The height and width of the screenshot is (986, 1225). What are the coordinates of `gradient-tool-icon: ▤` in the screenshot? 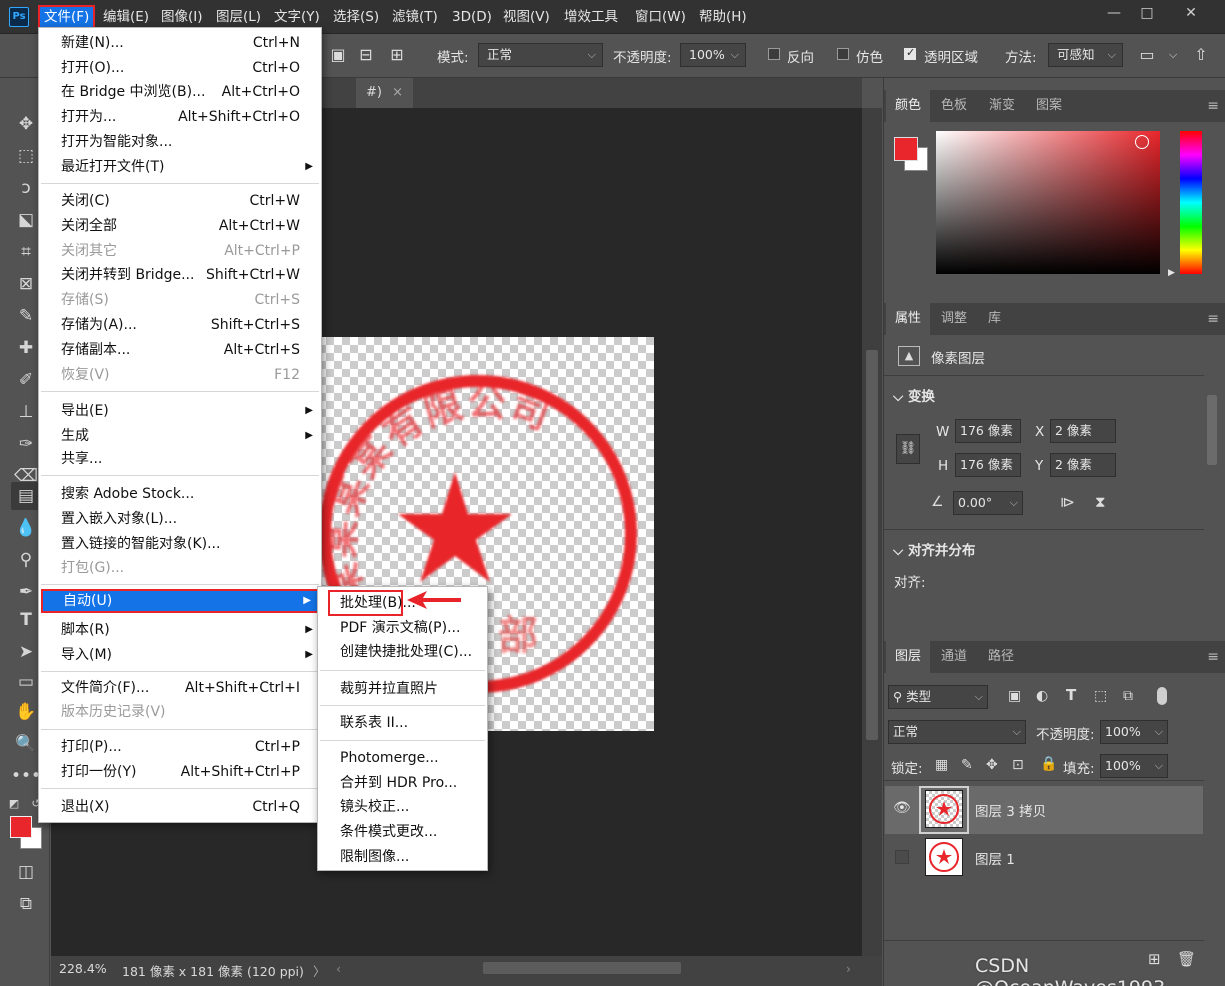 It's located at (26, 496).